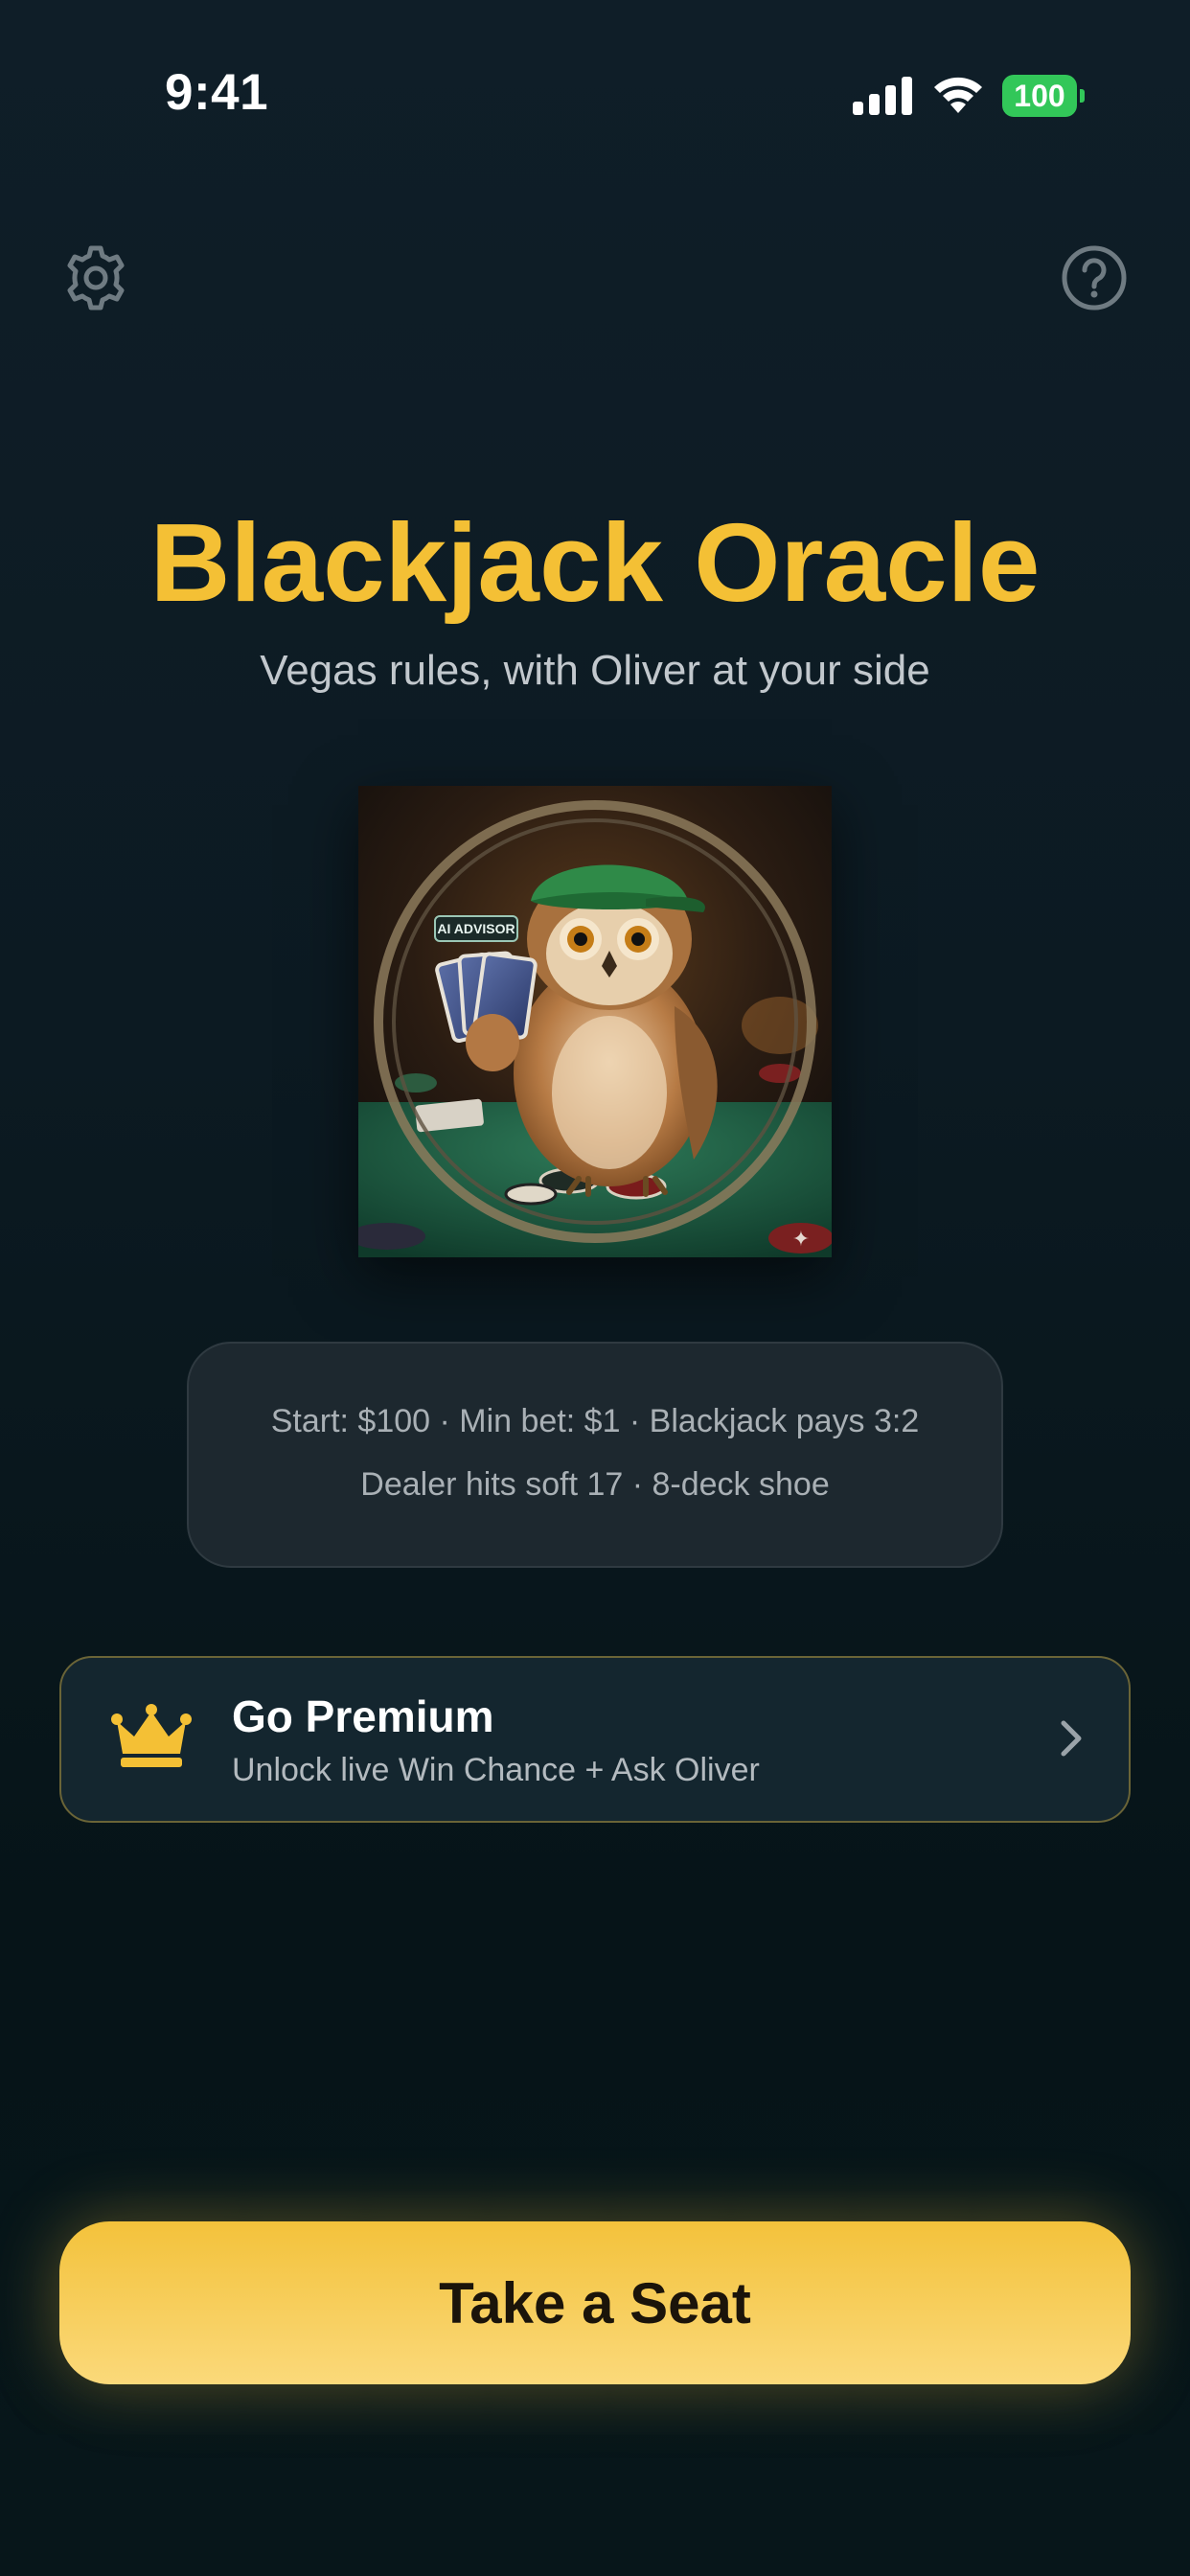  I want to click on help-icon, so click(1095, 277).